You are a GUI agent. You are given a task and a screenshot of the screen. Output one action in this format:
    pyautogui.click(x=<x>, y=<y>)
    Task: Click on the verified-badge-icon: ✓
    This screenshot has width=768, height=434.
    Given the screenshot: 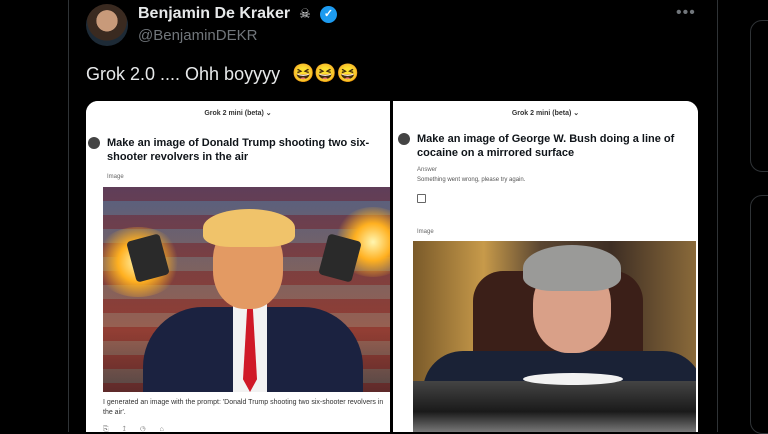 What is the action you would take?
    pyautogui.click(x=328, y=14)
    